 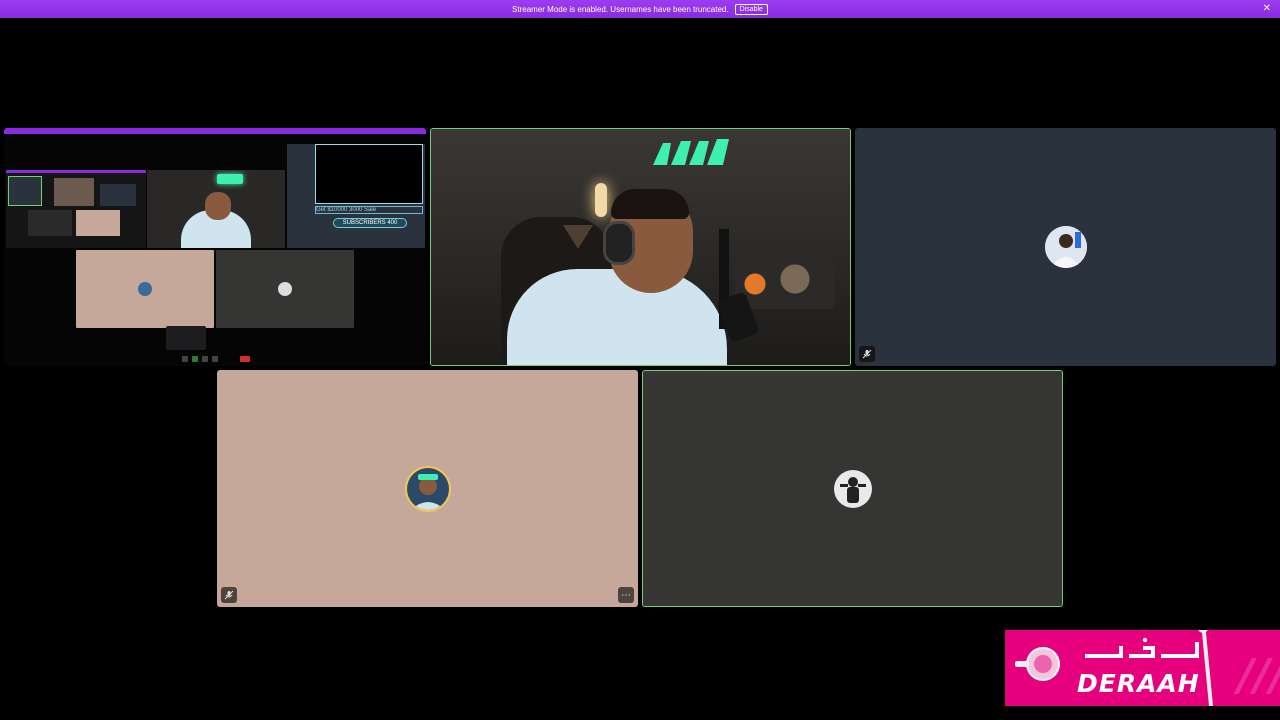 What do you see at coordinates (219, 359) in the screenshot?
I see `preview-control-bar` at bounding box center [219, 359].